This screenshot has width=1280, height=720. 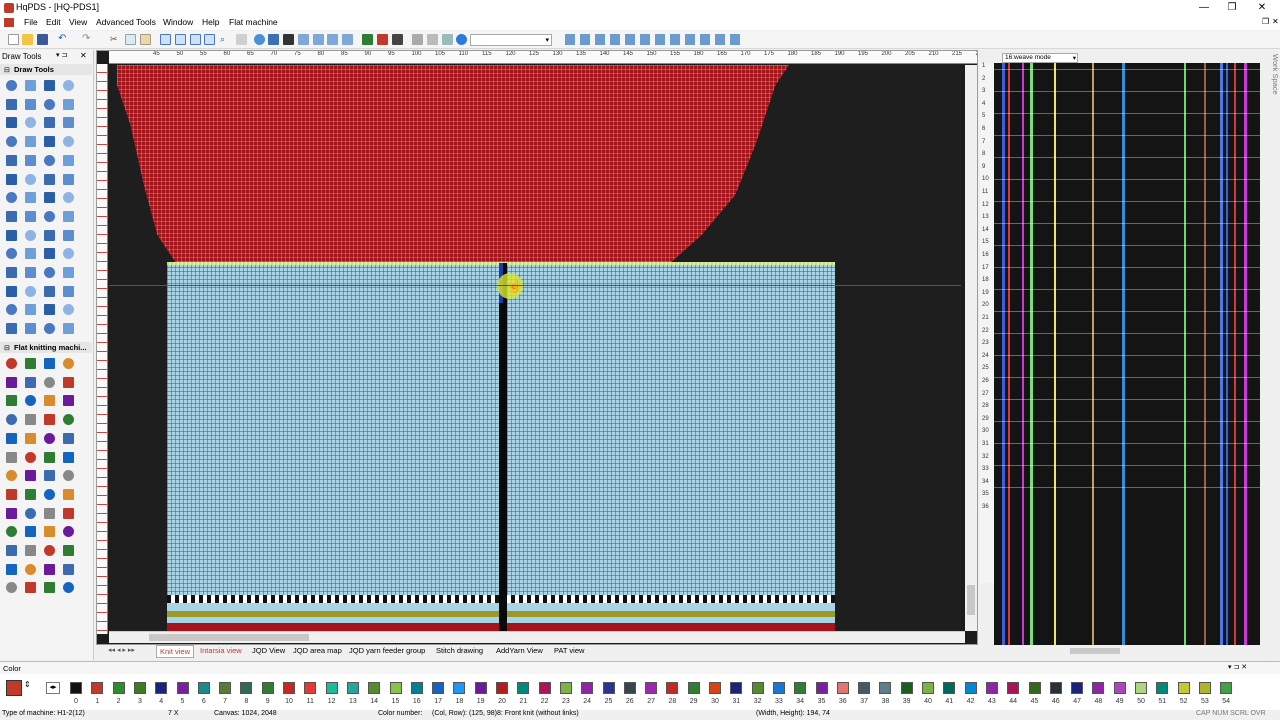 I want to click on red-knit-shape, so click(x=453, y=165).